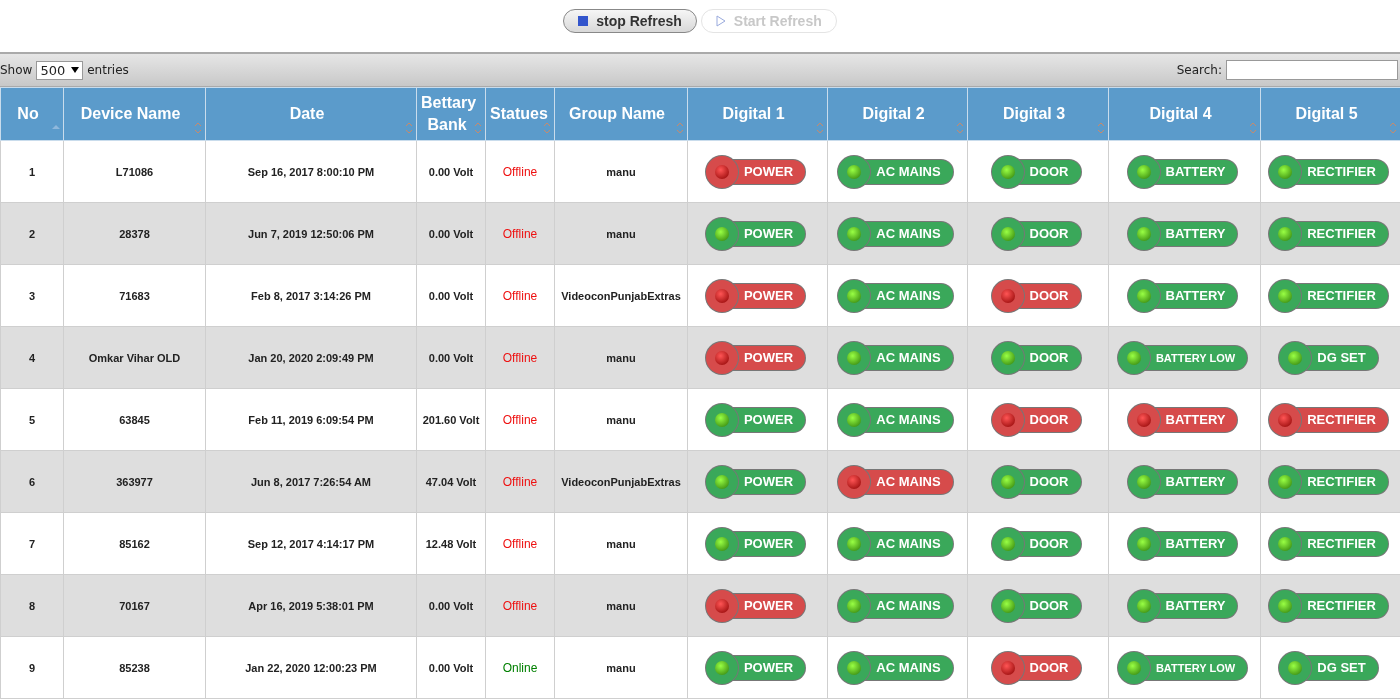 Image resolution: width=1400 pixels, height=700 pixels. What do you see at coordinates (311, 543) in the screenshot?
I see `table-cell: Sep 12, 2017 4:14:17 PM` at bounding box center [311, 543].